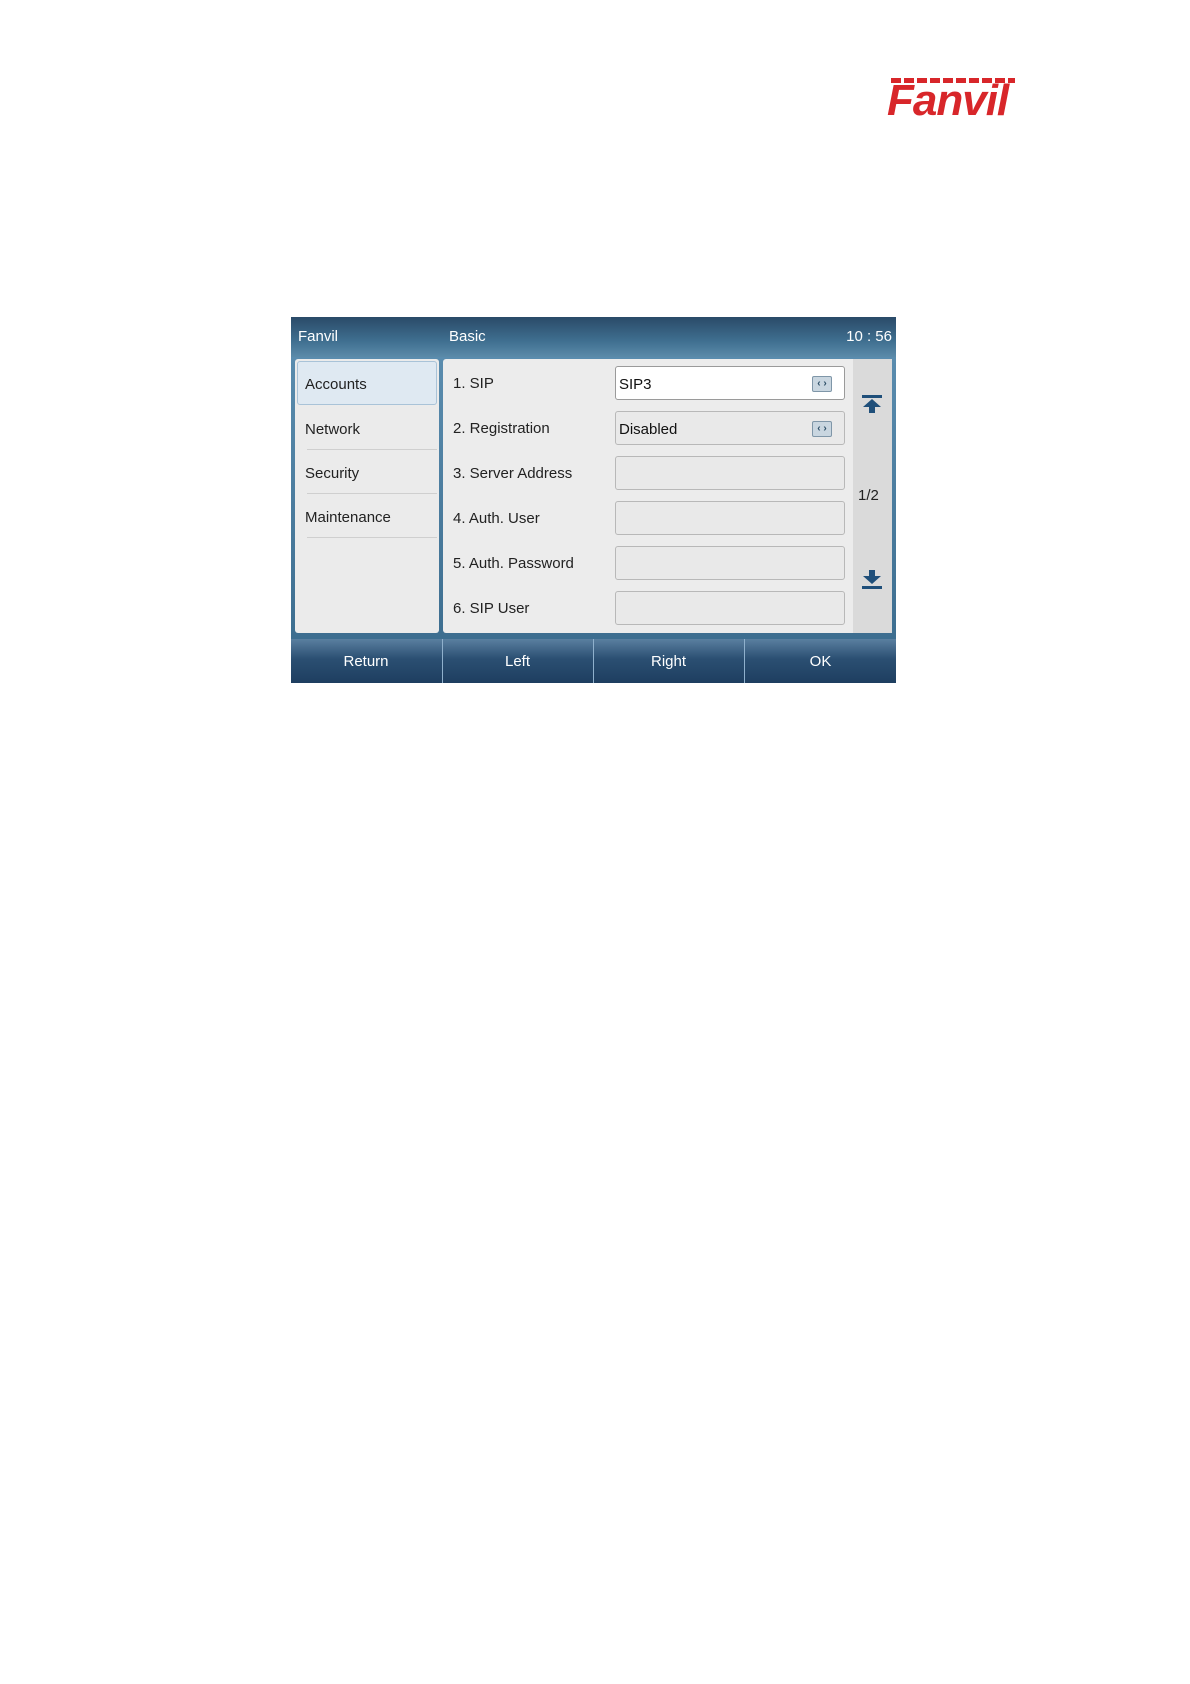 The height and width of the screenshot is (1684, 1190). Describe the element at coordinates (730, 518) in the screenshot. I see `auth-user-input` at that location.